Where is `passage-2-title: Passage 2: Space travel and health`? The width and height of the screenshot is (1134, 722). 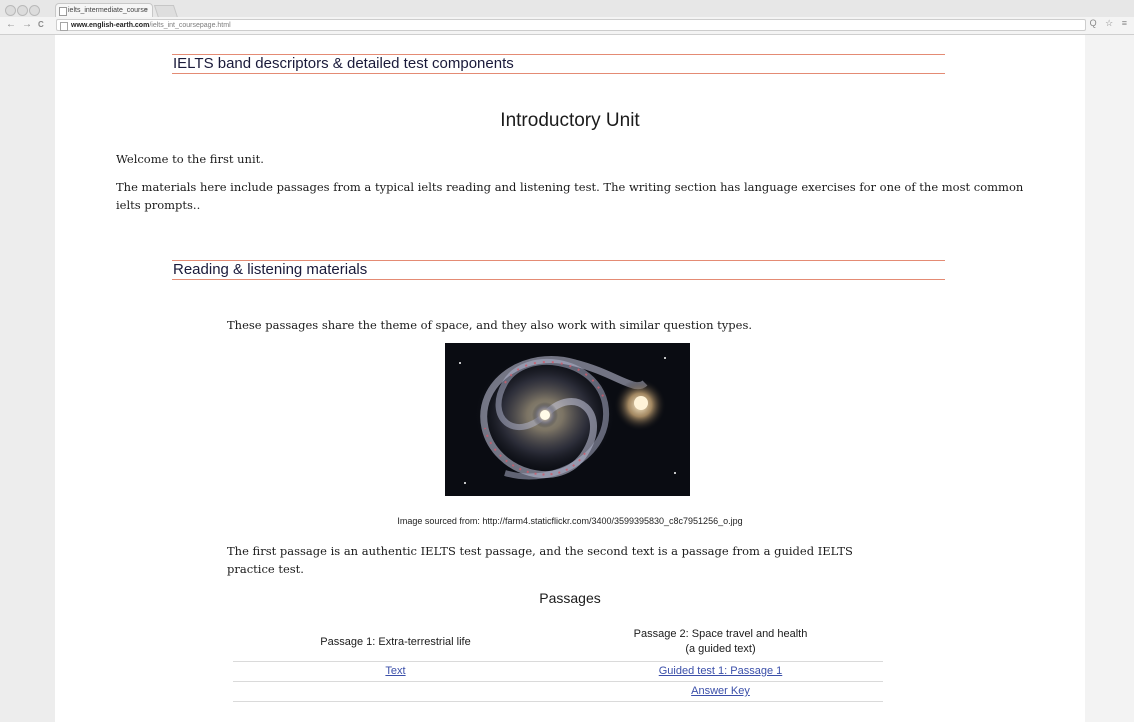 passage-2-title: Passage 2: Space travel and health is located at coordinates (720, 634).